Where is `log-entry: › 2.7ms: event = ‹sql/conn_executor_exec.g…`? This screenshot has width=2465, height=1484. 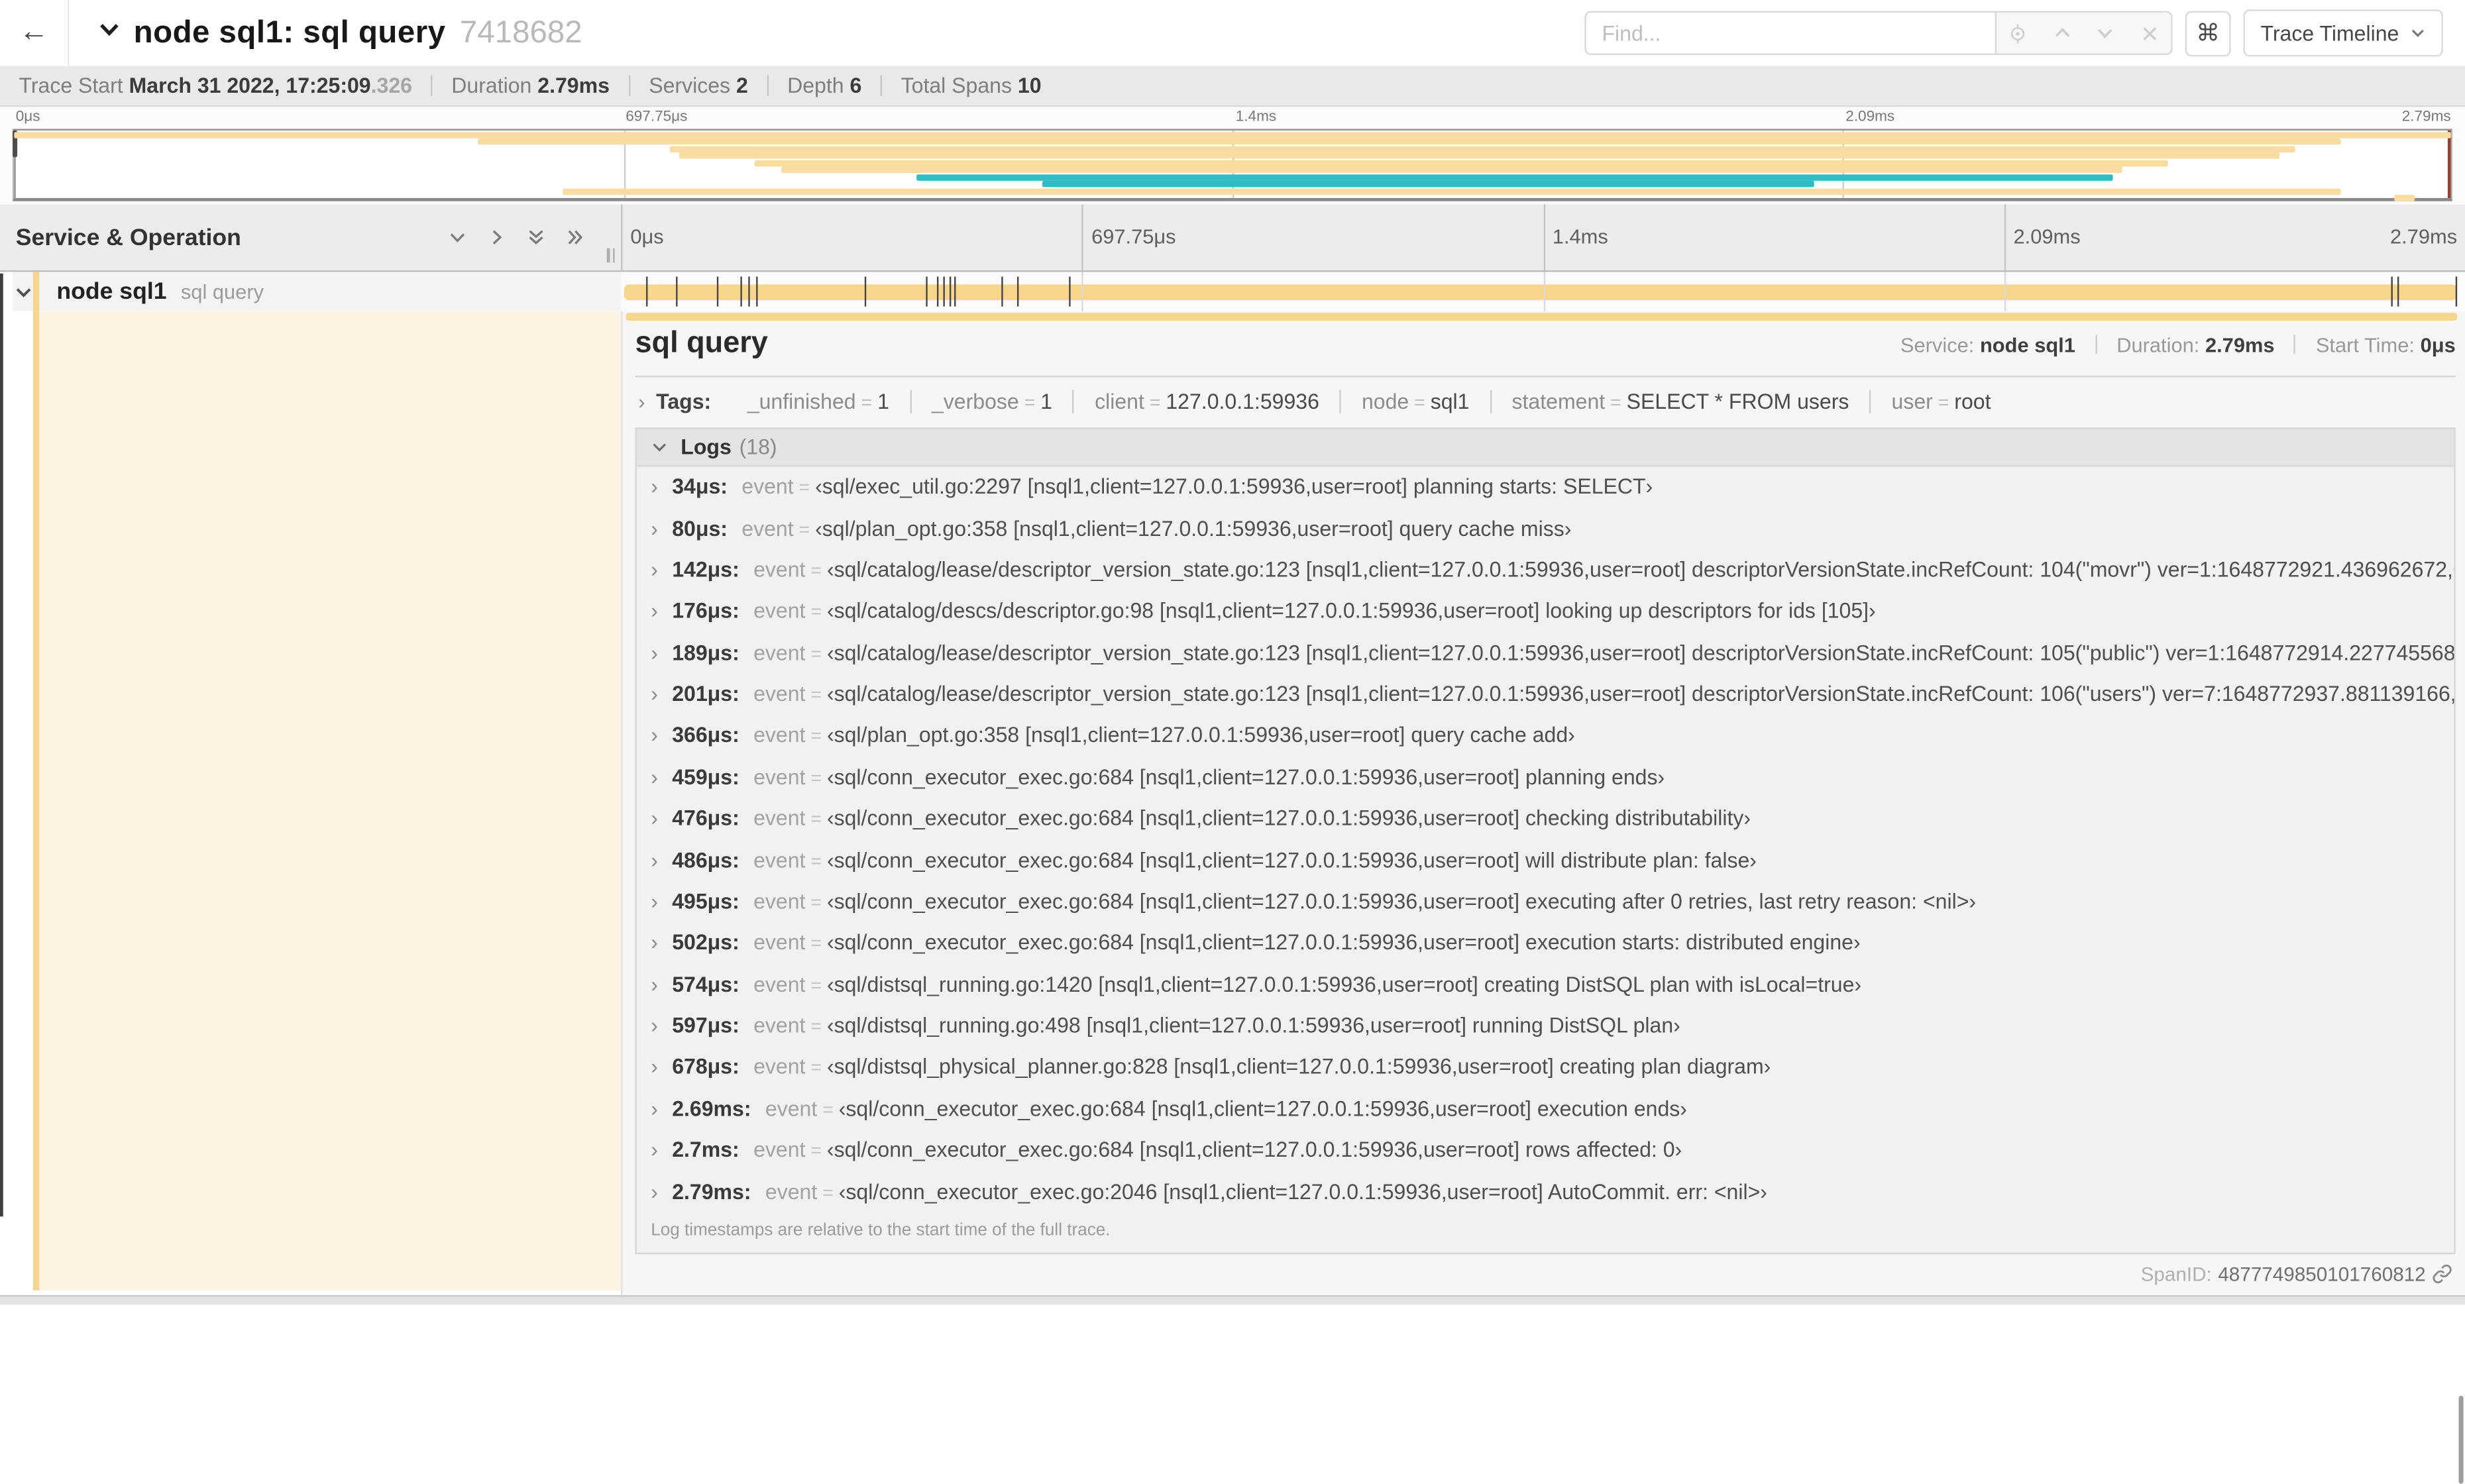 log-entry: › 2.7ms: event = ‹sql/conn_executor_exec.g… is located at coordinates (1545, 1151).